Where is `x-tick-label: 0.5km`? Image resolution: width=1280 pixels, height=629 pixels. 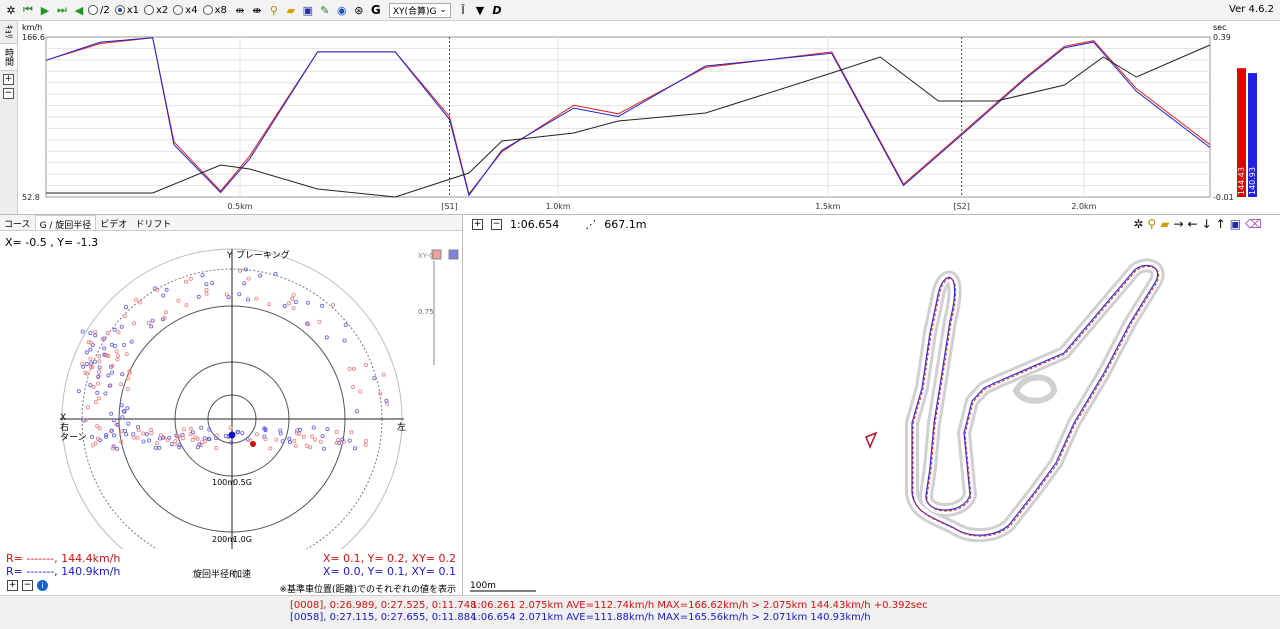
x-tick-label: 0.5km is located at coordinates (239, 206).